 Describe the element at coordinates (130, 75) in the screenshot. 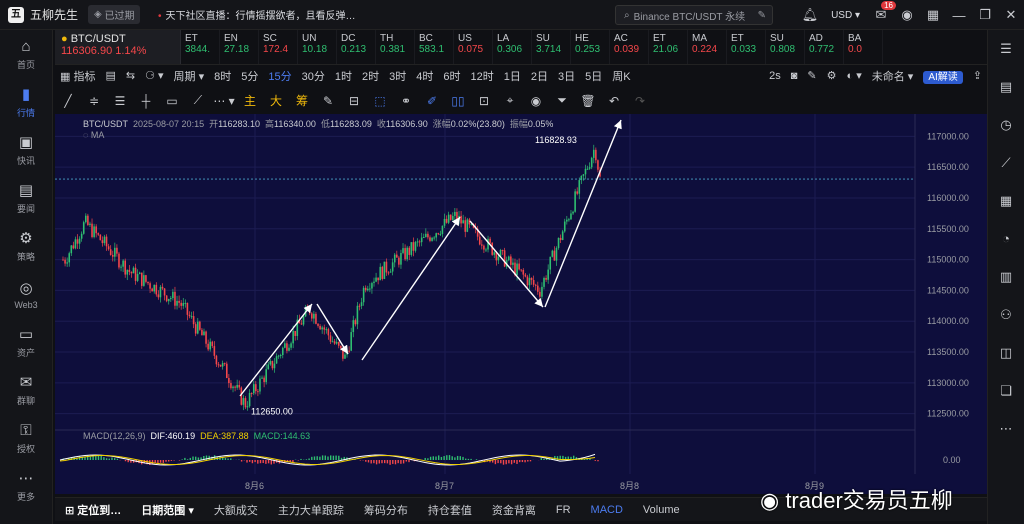

I see `compare-icon: ⇆` at that location.